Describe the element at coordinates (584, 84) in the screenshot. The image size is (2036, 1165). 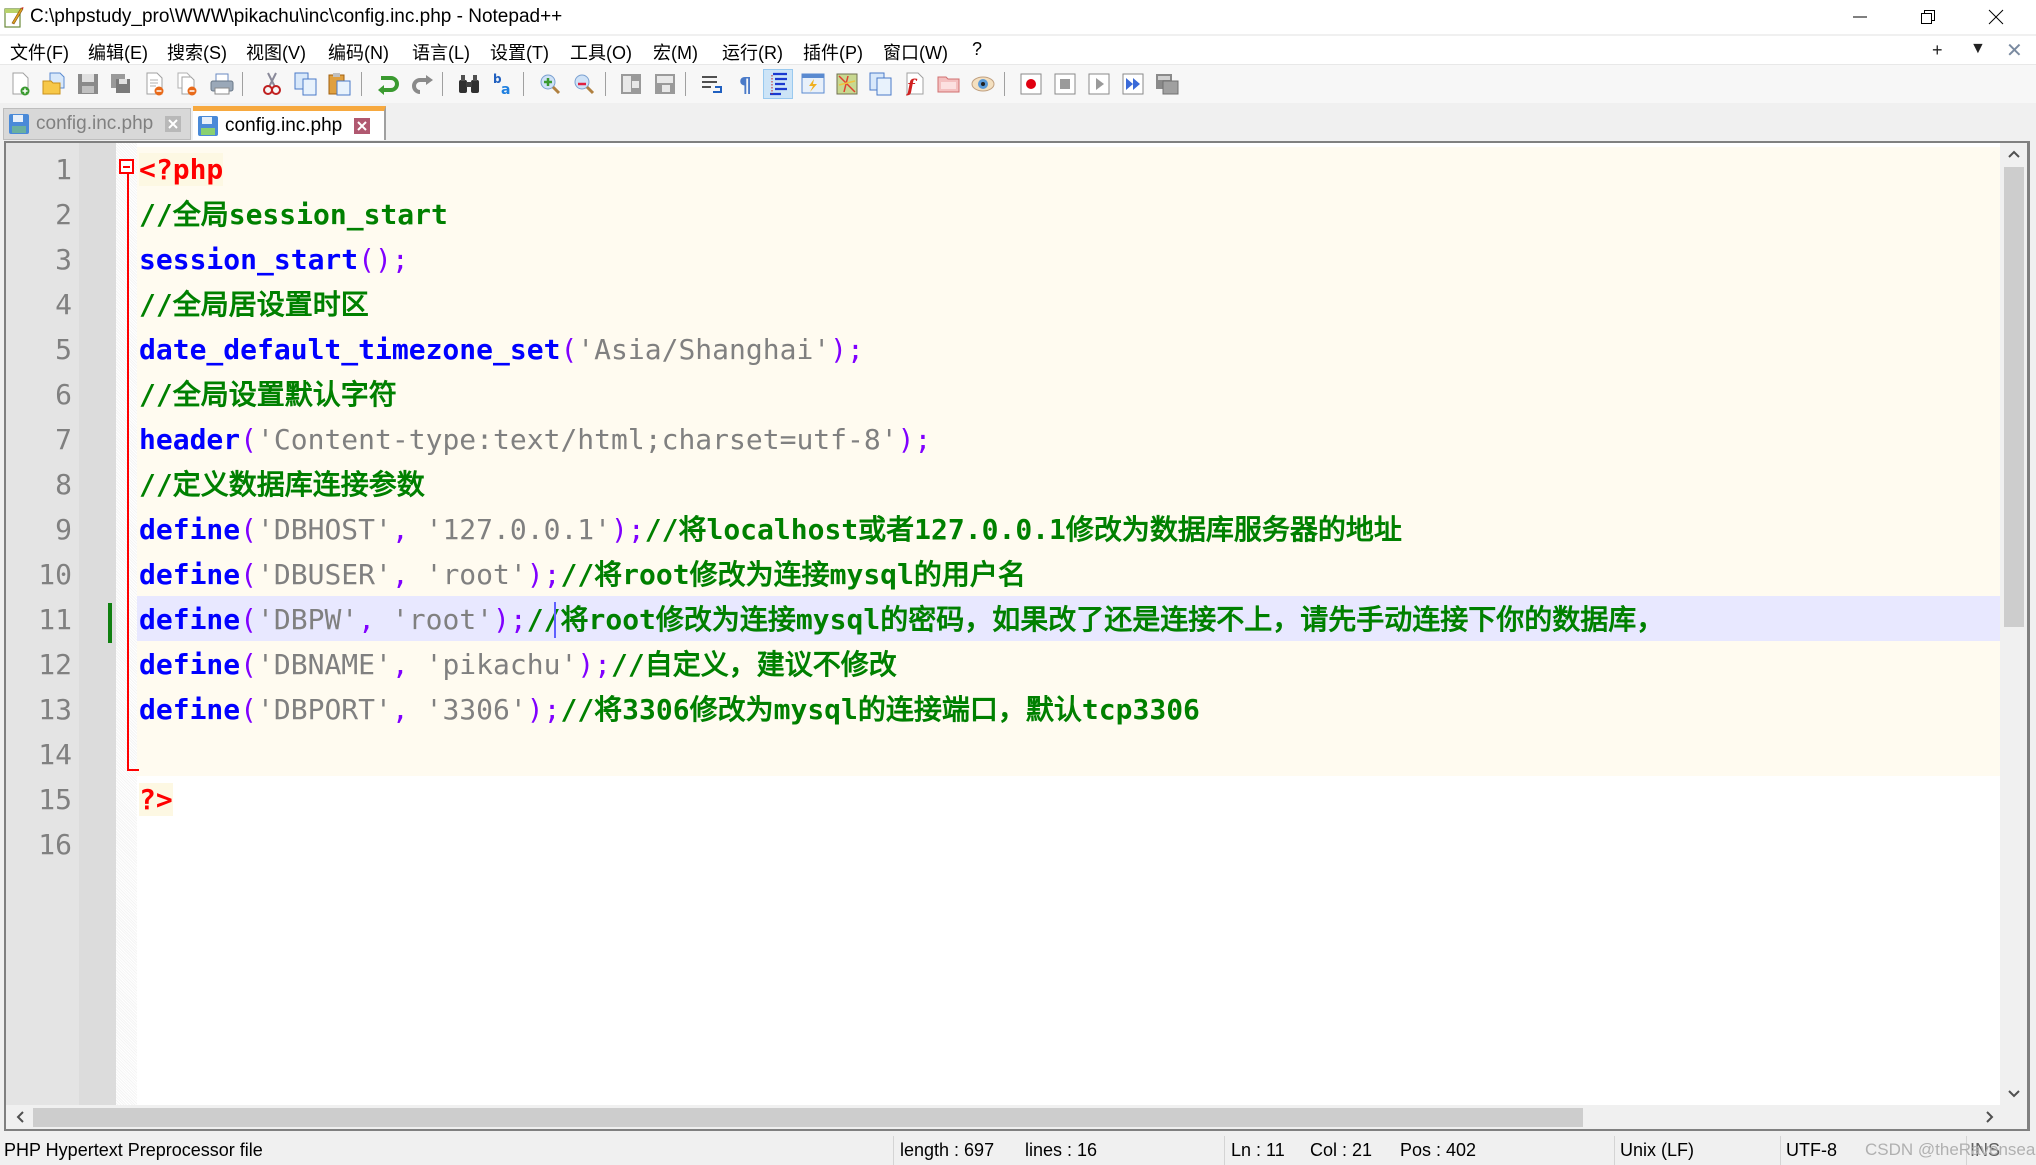
I see `zoom-out-button` at that location.